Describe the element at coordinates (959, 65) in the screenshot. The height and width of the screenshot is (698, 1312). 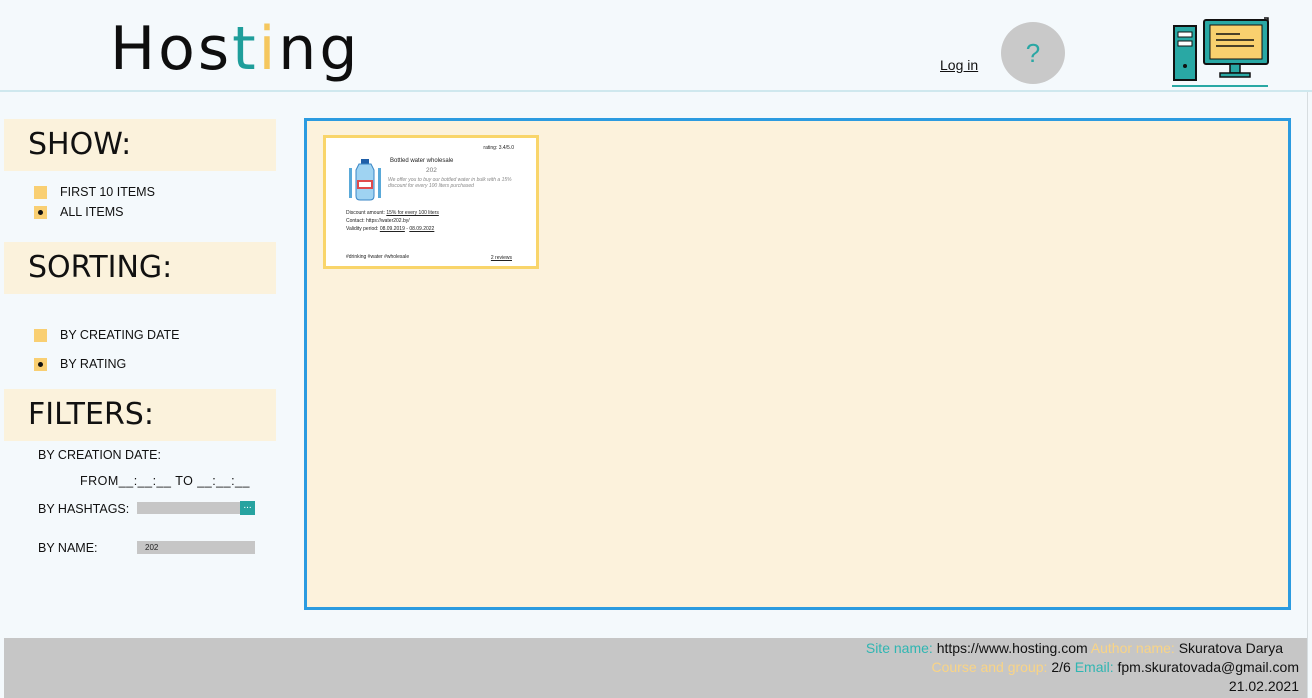
I see `login-link: Log in` at that location.